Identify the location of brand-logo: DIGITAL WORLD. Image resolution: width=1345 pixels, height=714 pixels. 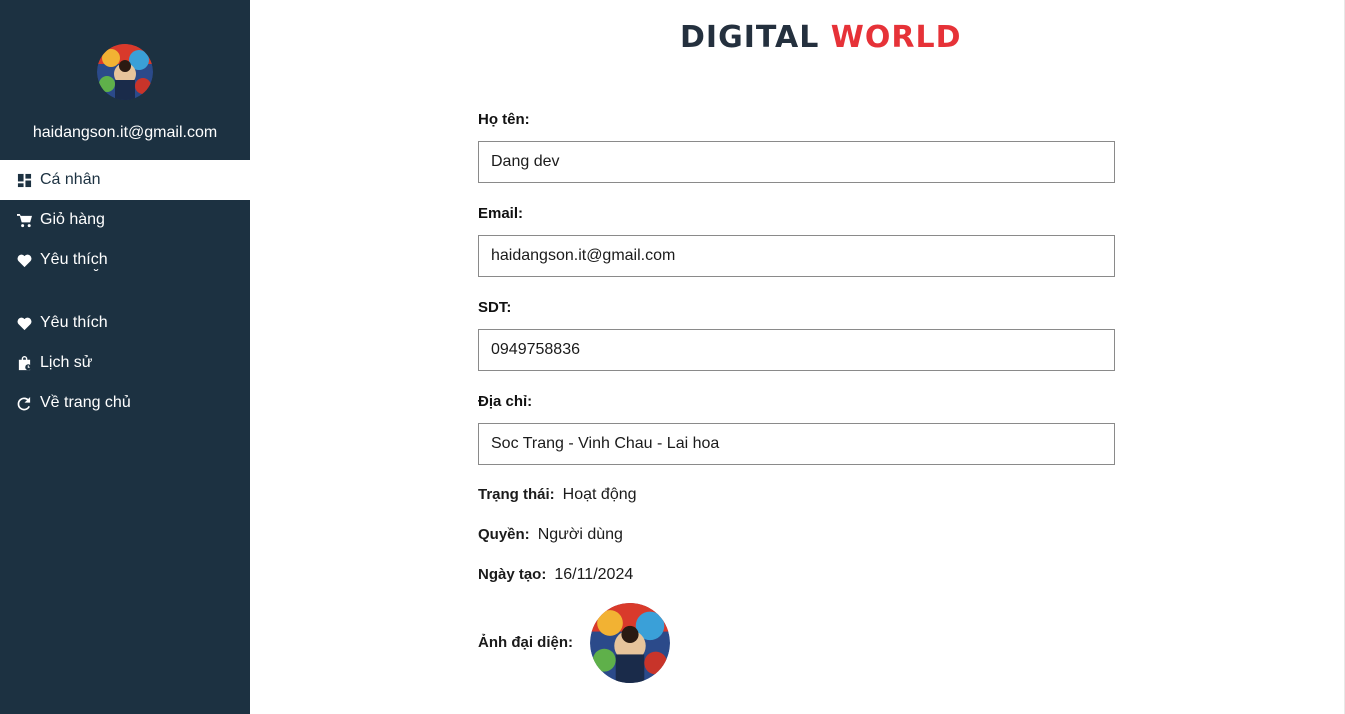
(821, 37).